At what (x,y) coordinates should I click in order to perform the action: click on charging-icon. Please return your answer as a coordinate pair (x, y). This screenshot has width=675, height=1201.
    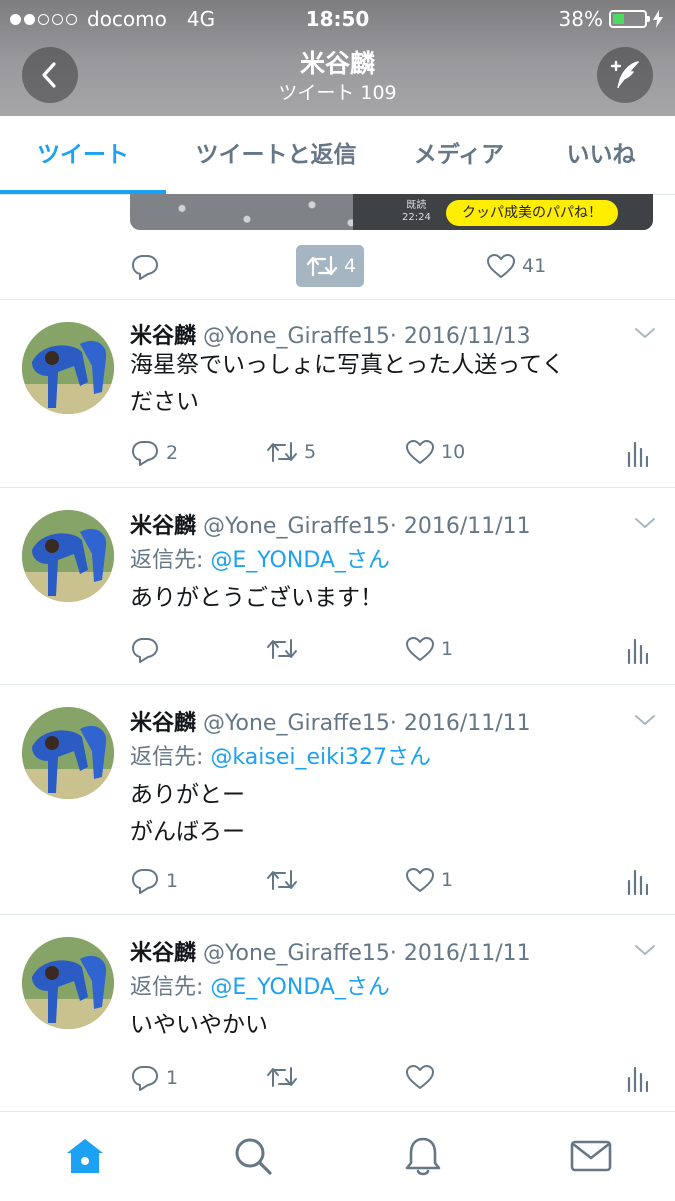
    Looking at the image, I should click on (658, 19).